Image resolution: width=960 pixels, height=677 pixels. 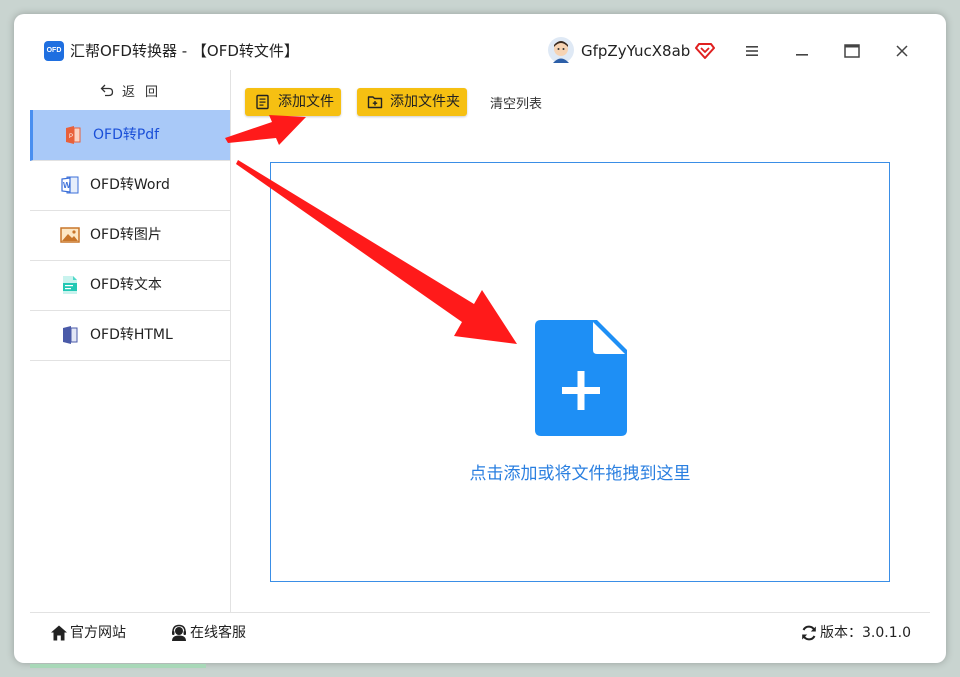 I want to click on sidebar-item-label: OFD转Word, so click(x=130, y=185).